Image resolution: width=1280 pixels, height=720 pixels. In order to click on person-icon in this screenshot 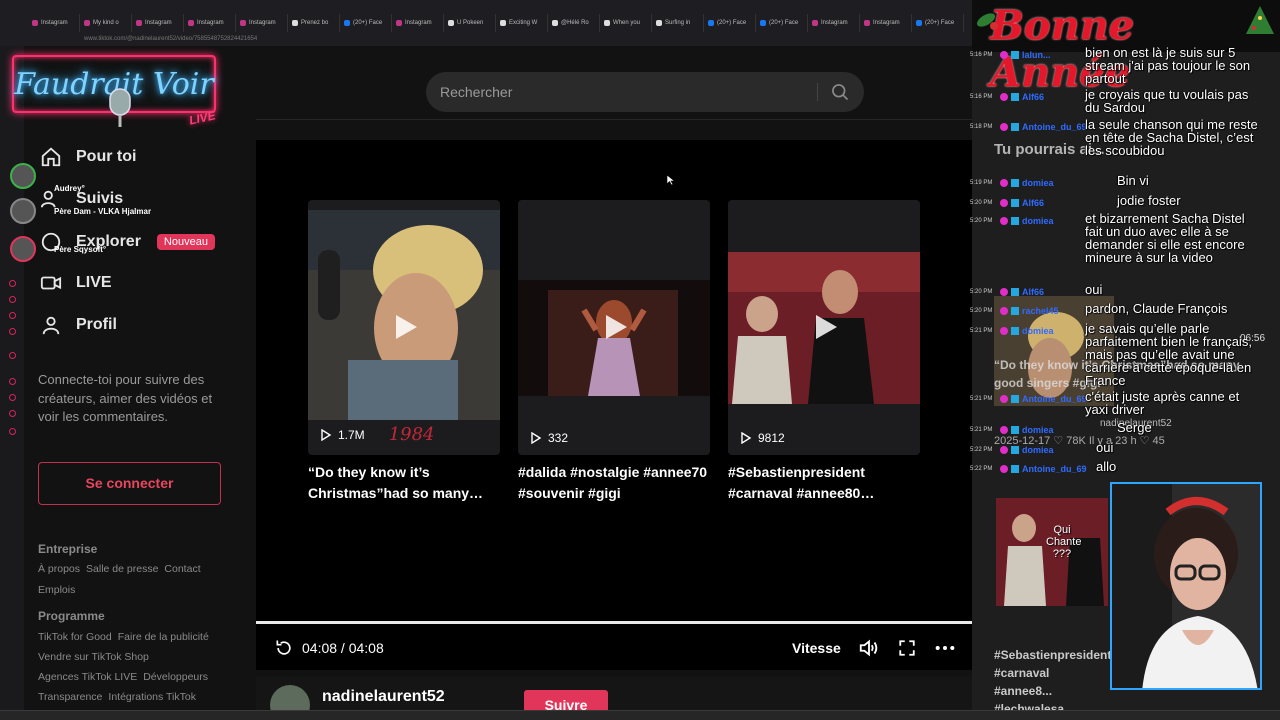, I will do `click(51, 325)`.